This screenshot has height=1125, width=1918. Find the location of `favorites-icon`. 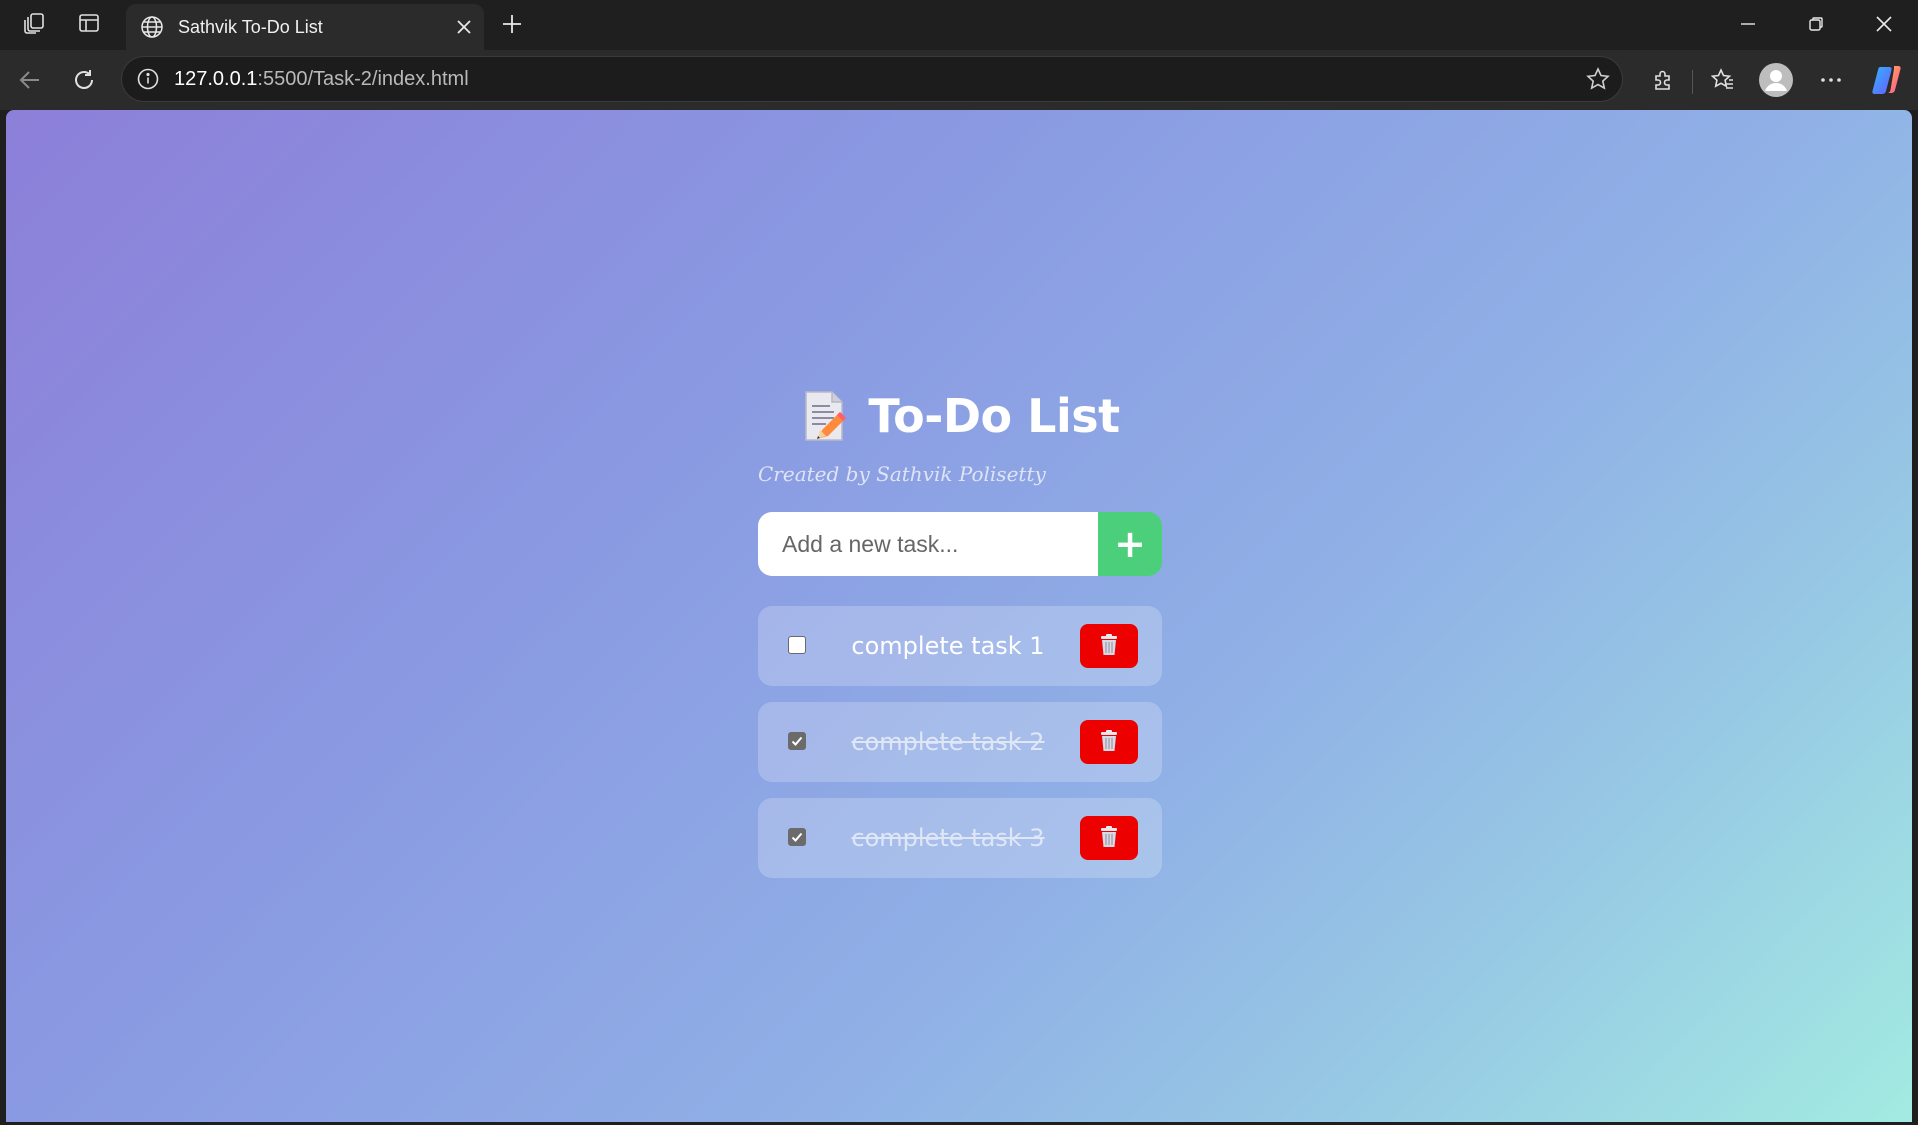

favorites-icon is located at coordinates (1723, 80).